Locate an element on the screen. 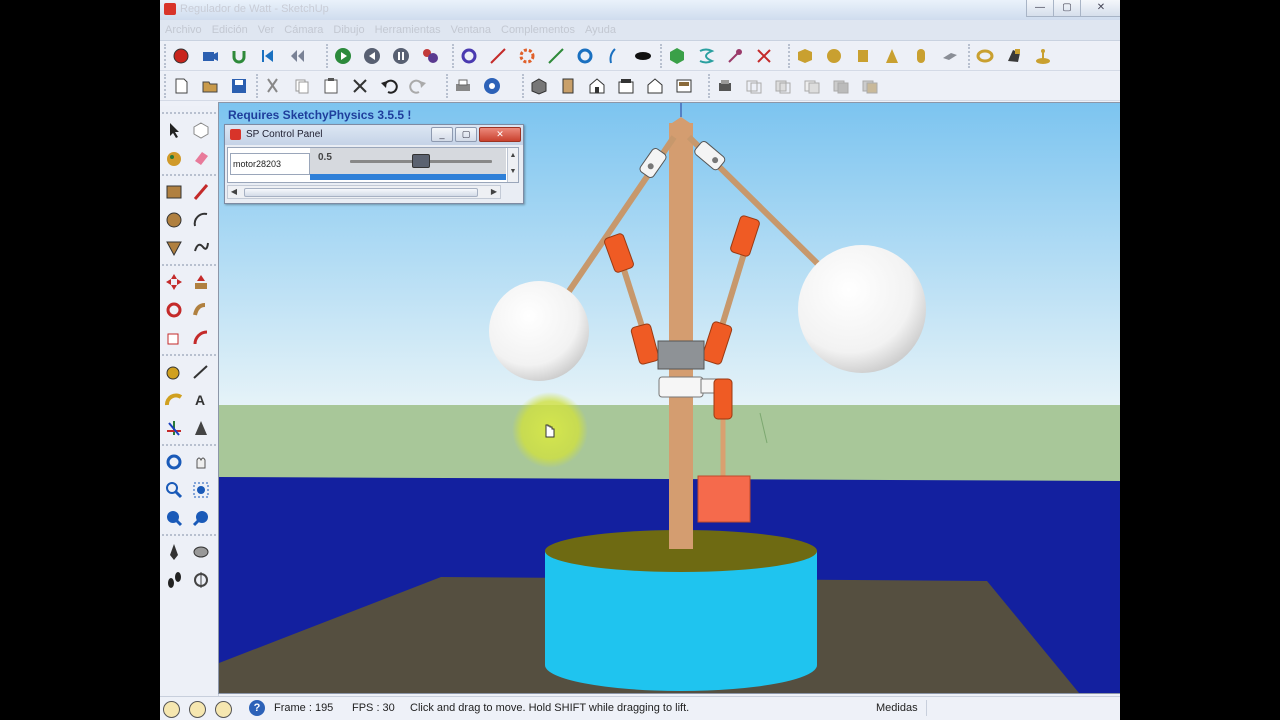  thruster-icon is located at coordinates (643, 56).